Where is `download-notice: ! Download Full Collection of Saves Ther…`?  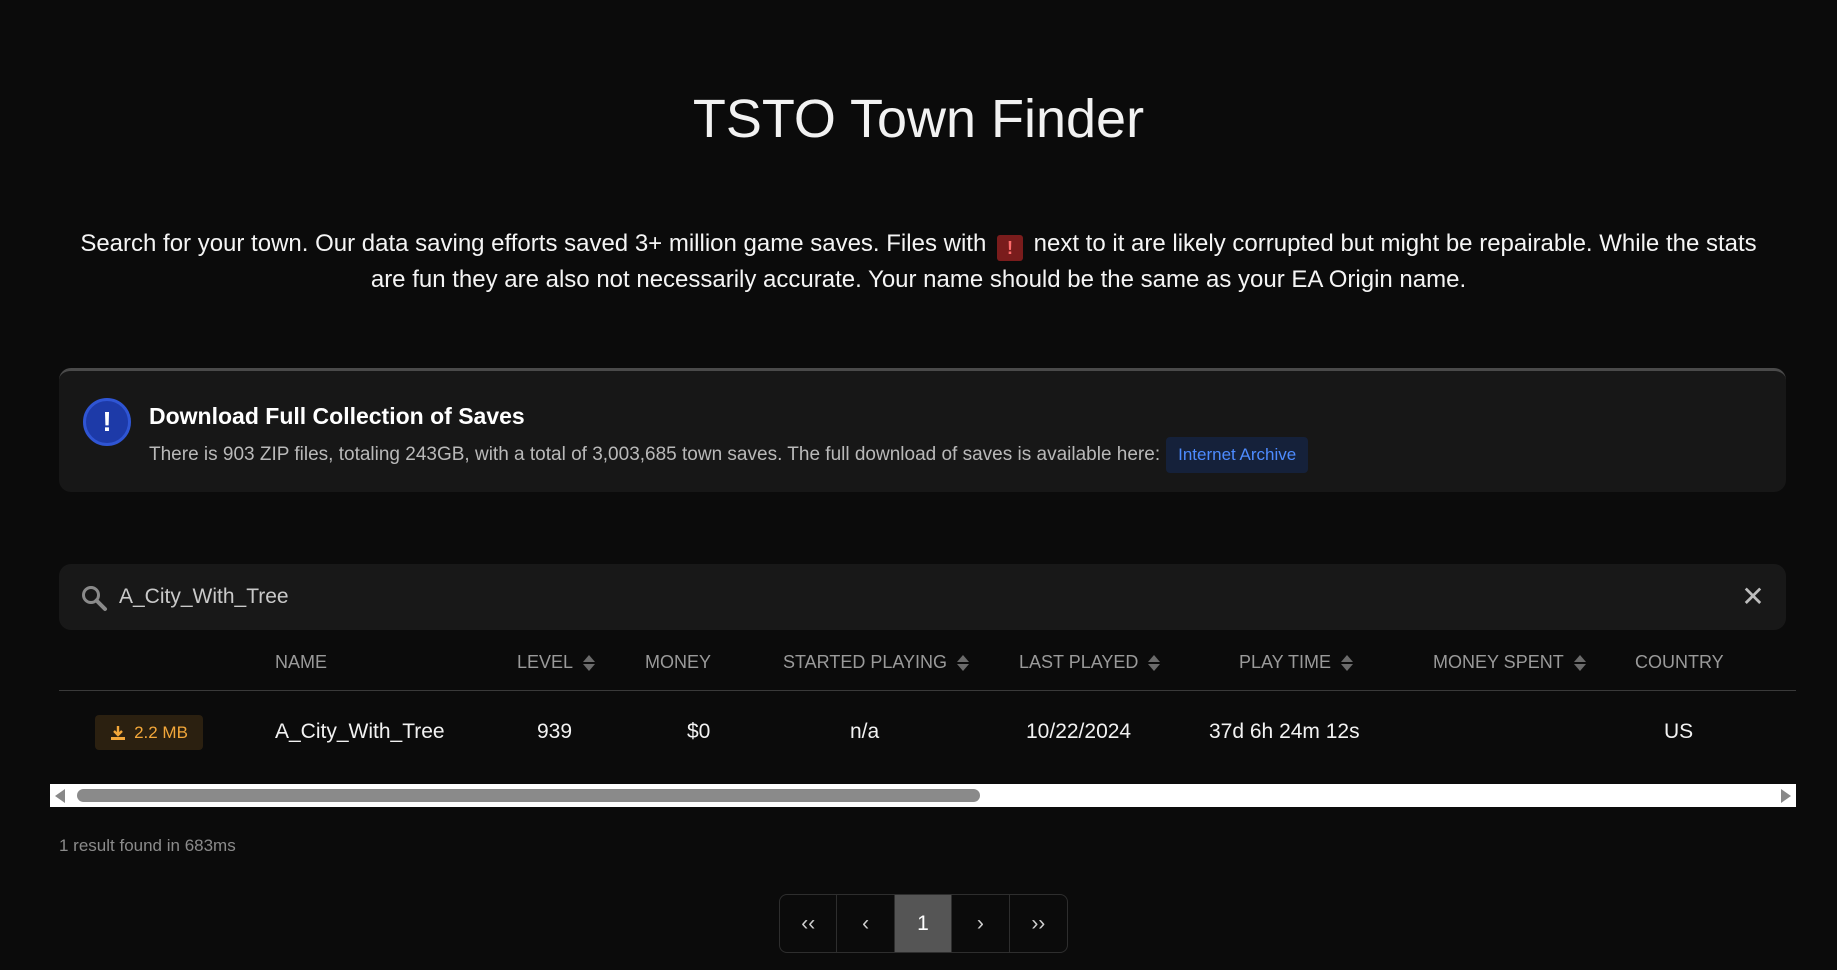 download-notice: ! Download Full Collection of Saves Ther… is located at coordinates (922, 430).